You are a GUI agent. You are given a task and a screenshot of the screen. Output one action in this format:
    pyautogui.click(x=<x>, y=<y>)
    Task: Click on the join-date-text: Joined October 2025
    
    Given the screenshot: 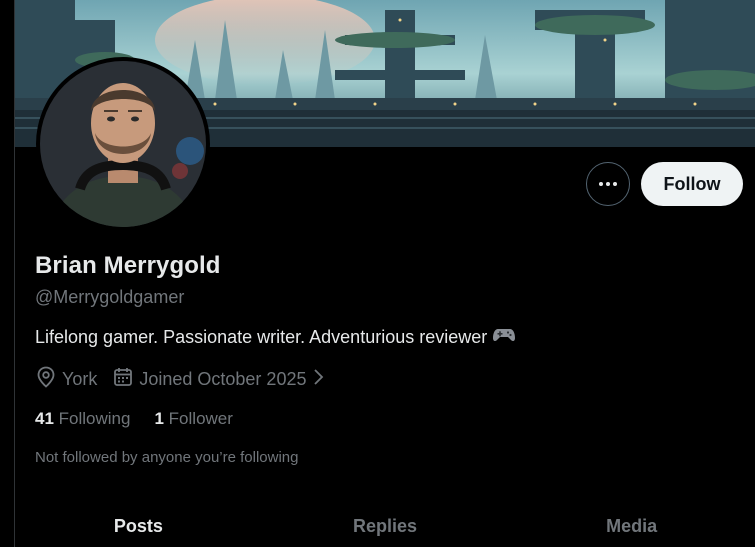 What is the action you would take?
    pyautogui.click(x=223, y=378)
    